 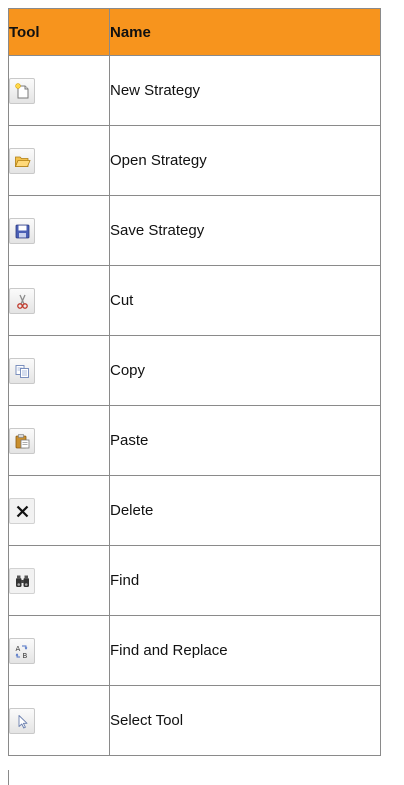 I want to click on svg-text: B, so click(x=25, y=656).